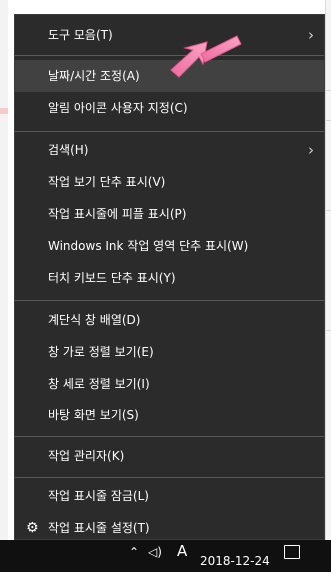 This screenshot has height=572, width=331. Describe the element at coordinates (169, 182) in the screenshot. I see `menu-item-show-task-view-button: 작업 보기 단추 표시(V)` at that location.